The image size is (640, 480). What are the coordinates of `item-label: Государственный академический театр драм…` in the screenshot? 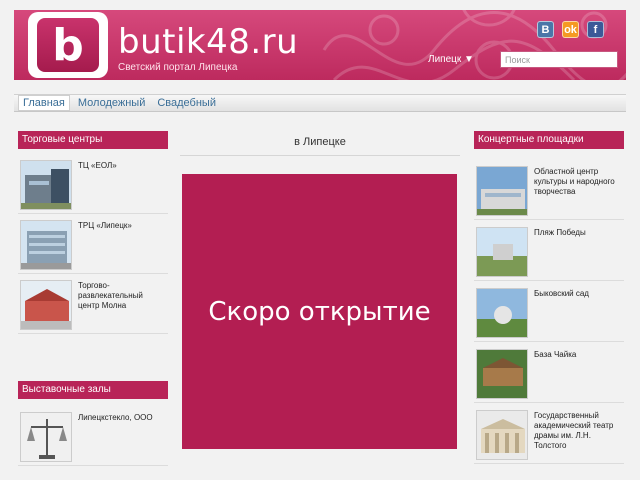 It's located at (578, 431).